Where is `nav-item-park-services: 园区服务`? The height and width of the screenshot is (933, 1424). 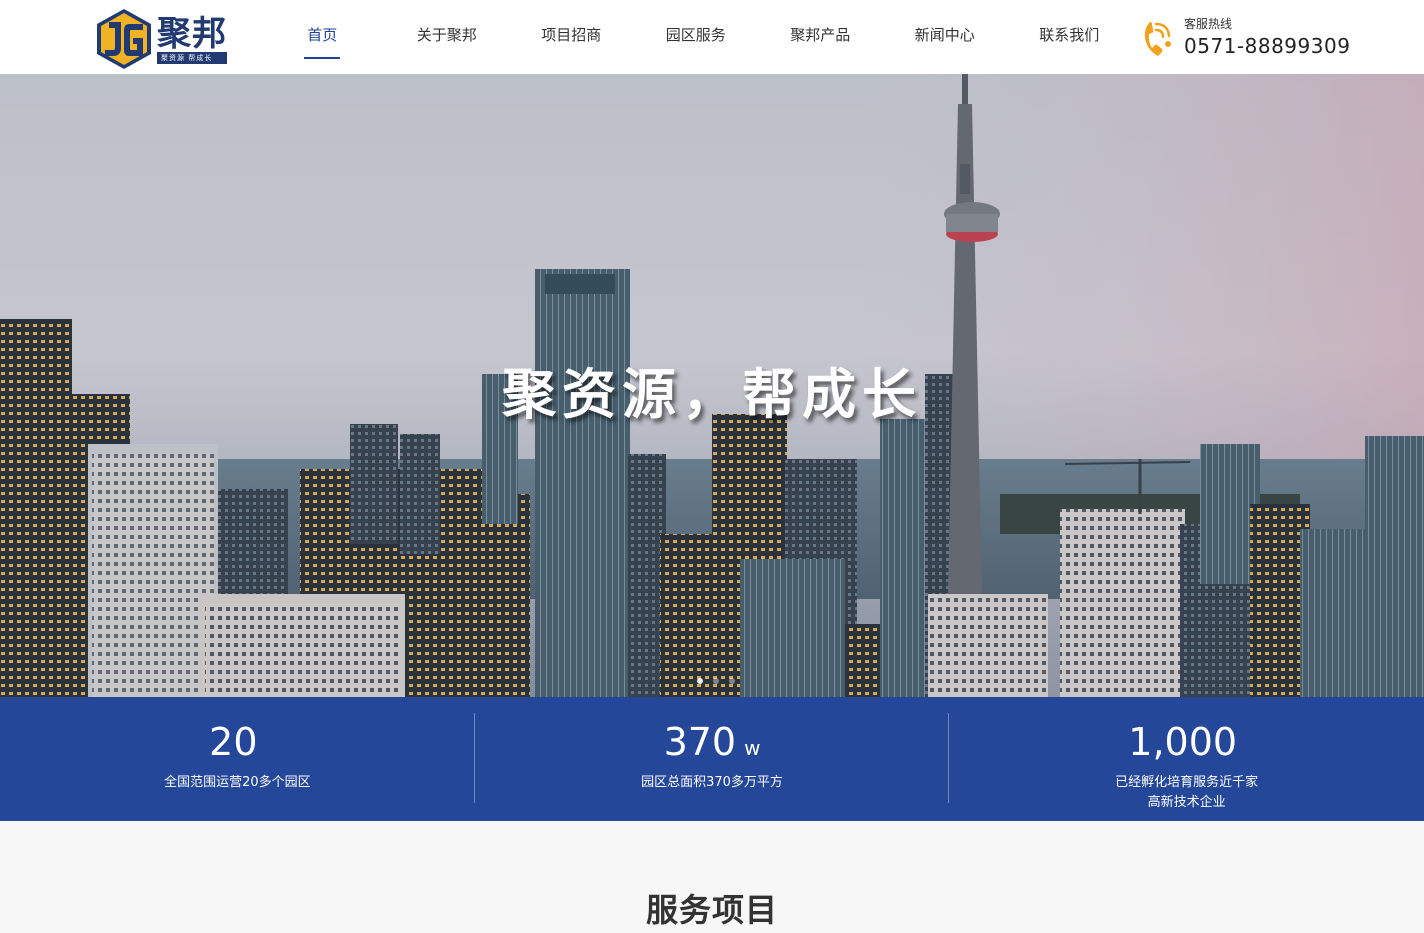
nav-item-park-services: 园区服务 is located at coordinates (696, 37).